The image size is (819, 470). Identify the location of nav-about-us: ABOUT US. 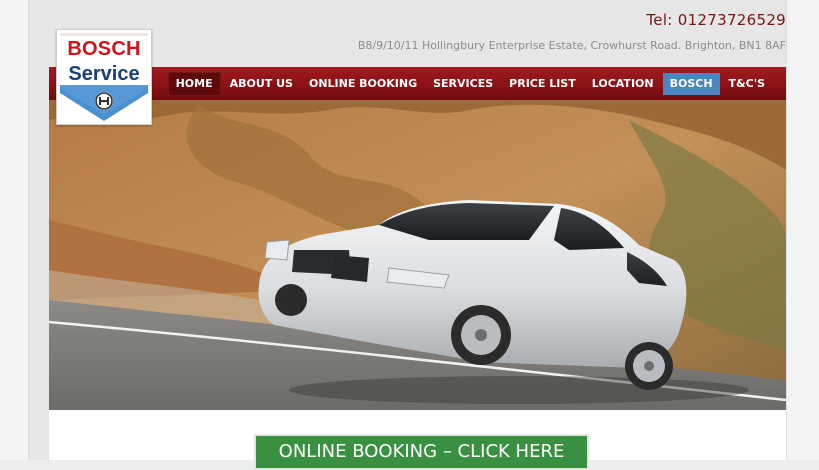
(261, 84).